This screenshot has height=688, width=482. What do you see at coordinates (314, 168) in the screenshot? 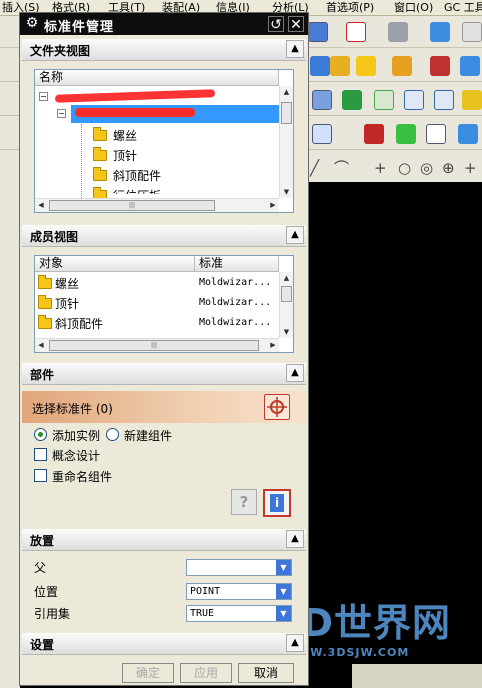
I see `line-tool-icon: ╱` at bounding box center [314, 168].